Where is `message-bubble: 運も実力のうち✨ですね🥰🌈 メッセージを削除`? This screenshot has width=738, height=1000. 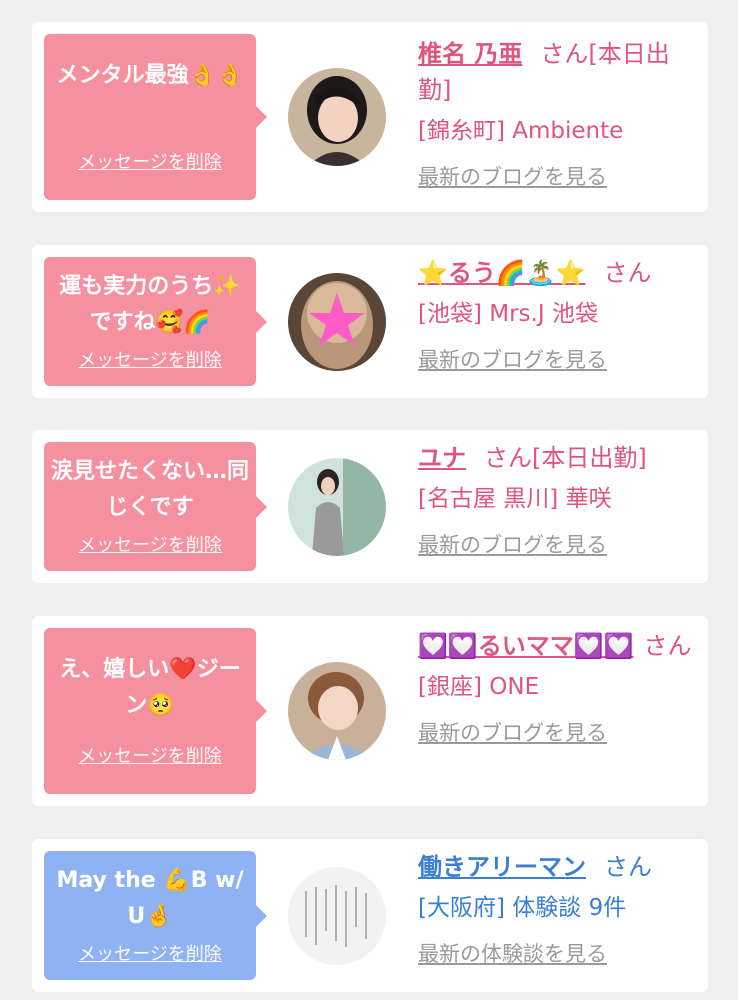 message-bubble: 運も実力のうち✨ですね🥰🌈 メッセージを削除 is located at coordinates (155, 321).